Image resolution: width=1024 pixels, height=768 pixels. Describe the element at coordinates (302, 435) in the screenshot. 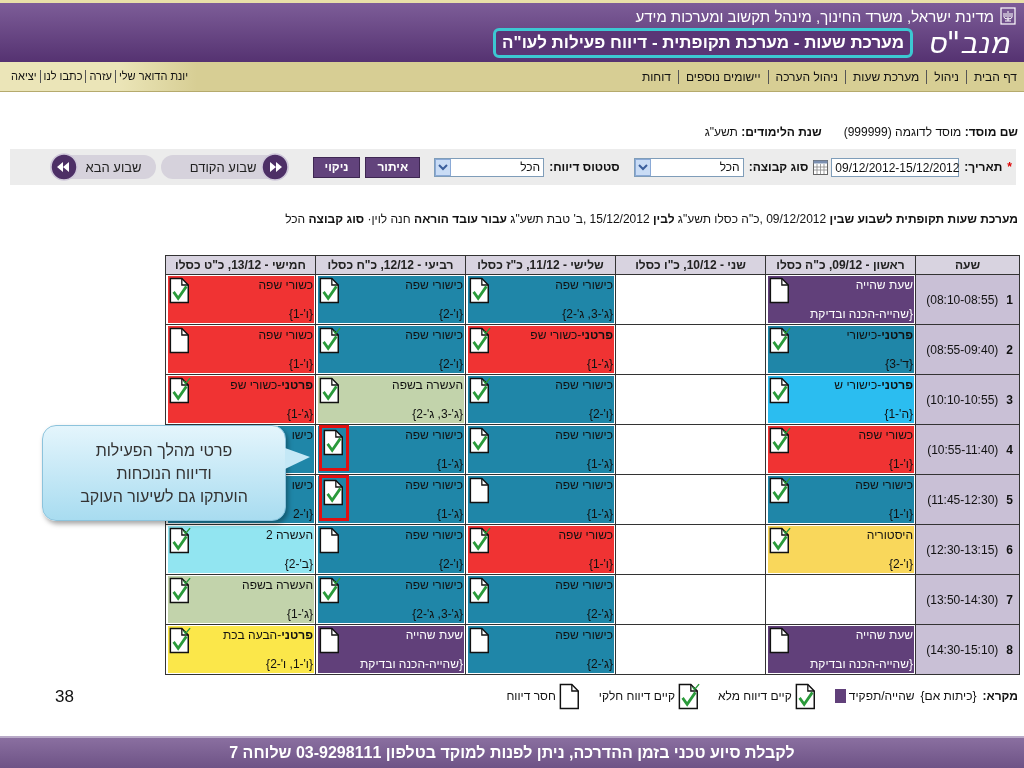

I see `lesson-title: כישו` at that location.